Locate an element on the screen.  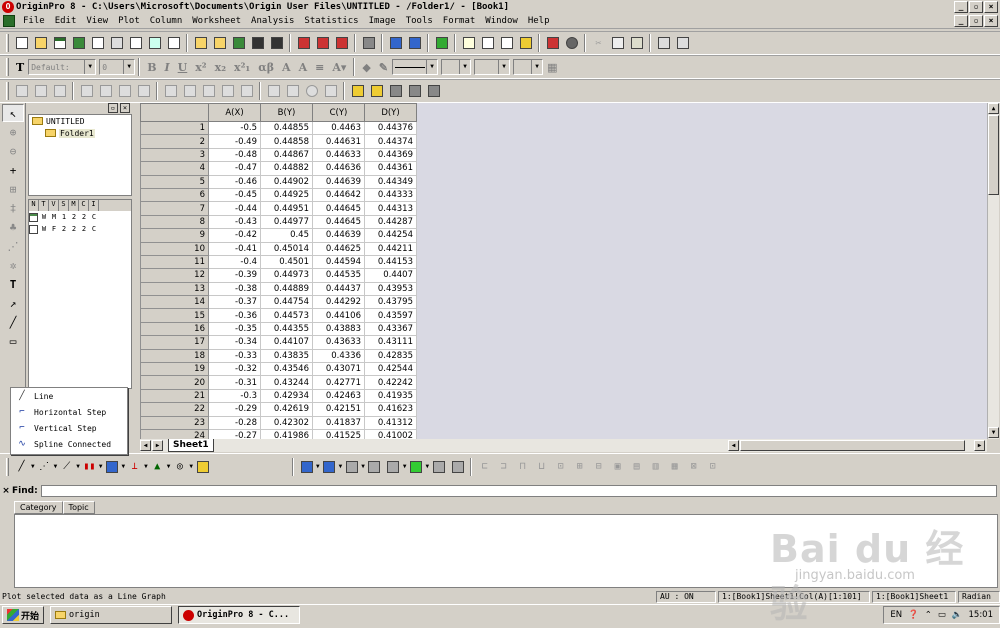
row-header: 12 is located at coordinates (174, 275).